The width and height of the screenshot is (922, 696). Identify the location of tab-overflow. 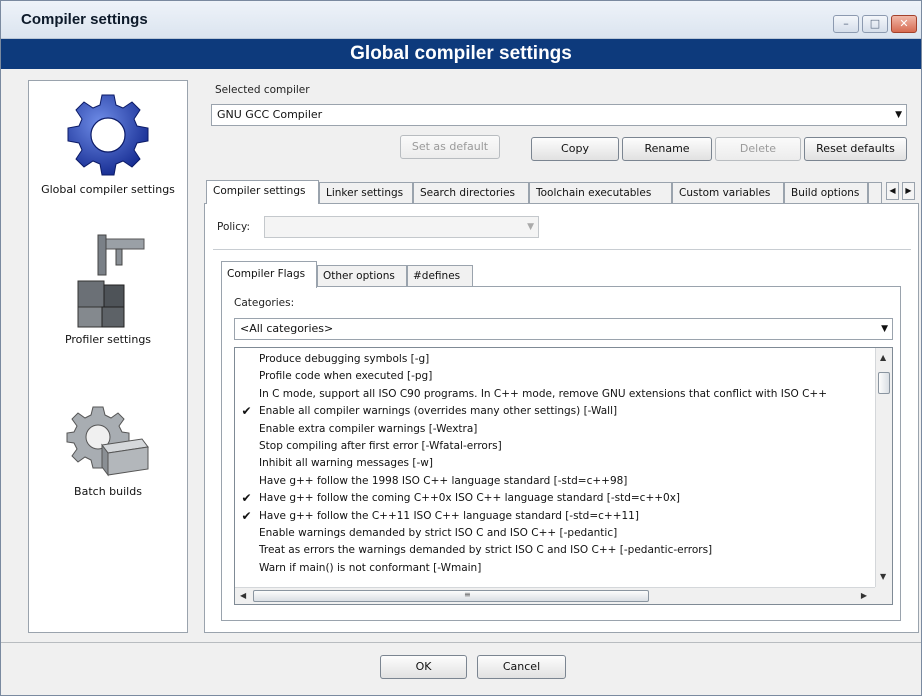
(875, 193).